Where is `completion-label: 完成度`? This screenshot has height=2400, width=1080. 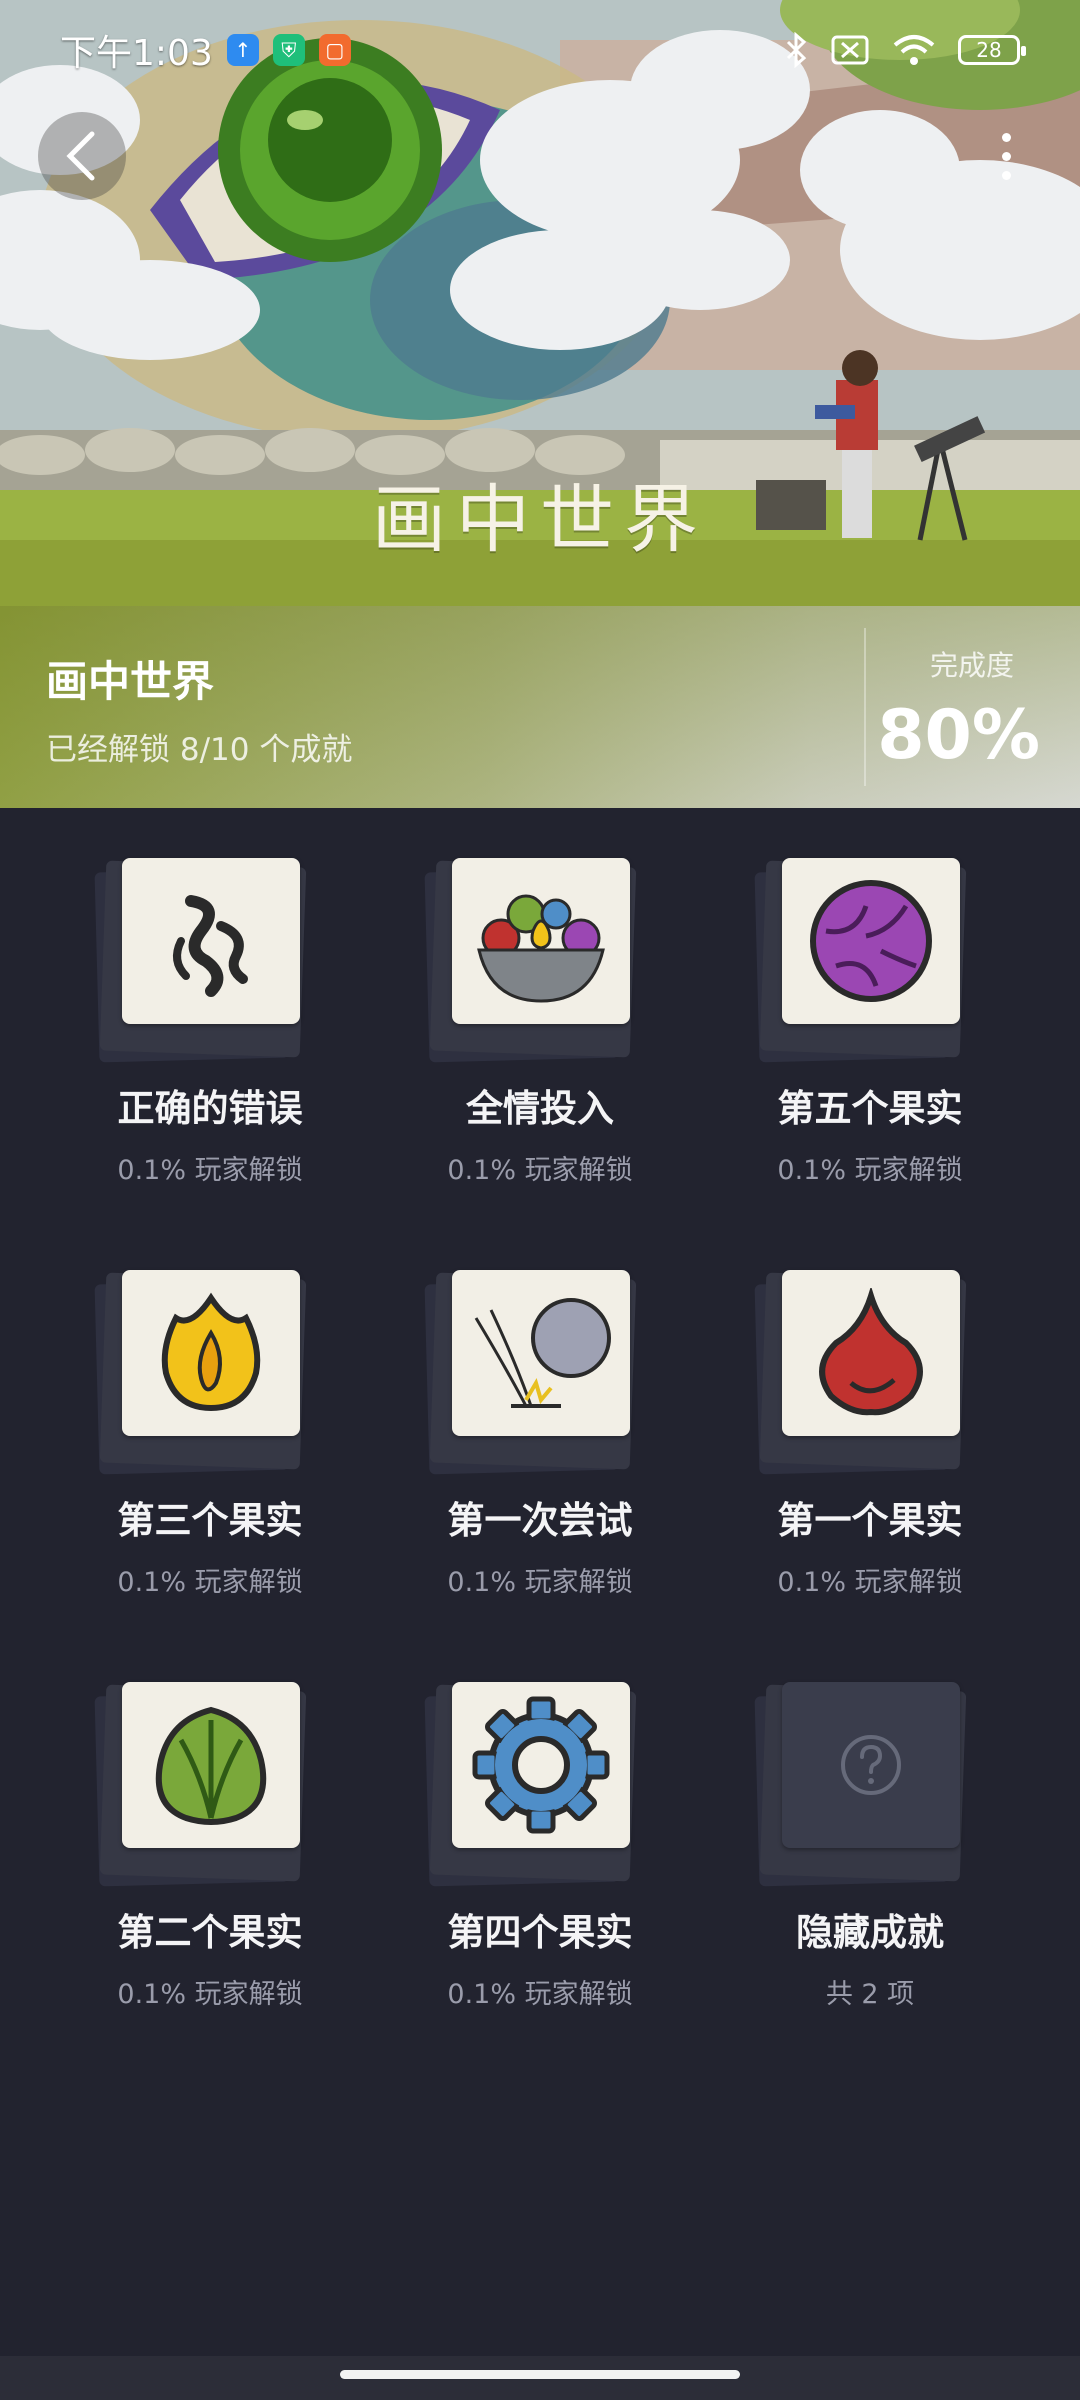
completion-label: 完成度 is located at coordinates (971, 665).